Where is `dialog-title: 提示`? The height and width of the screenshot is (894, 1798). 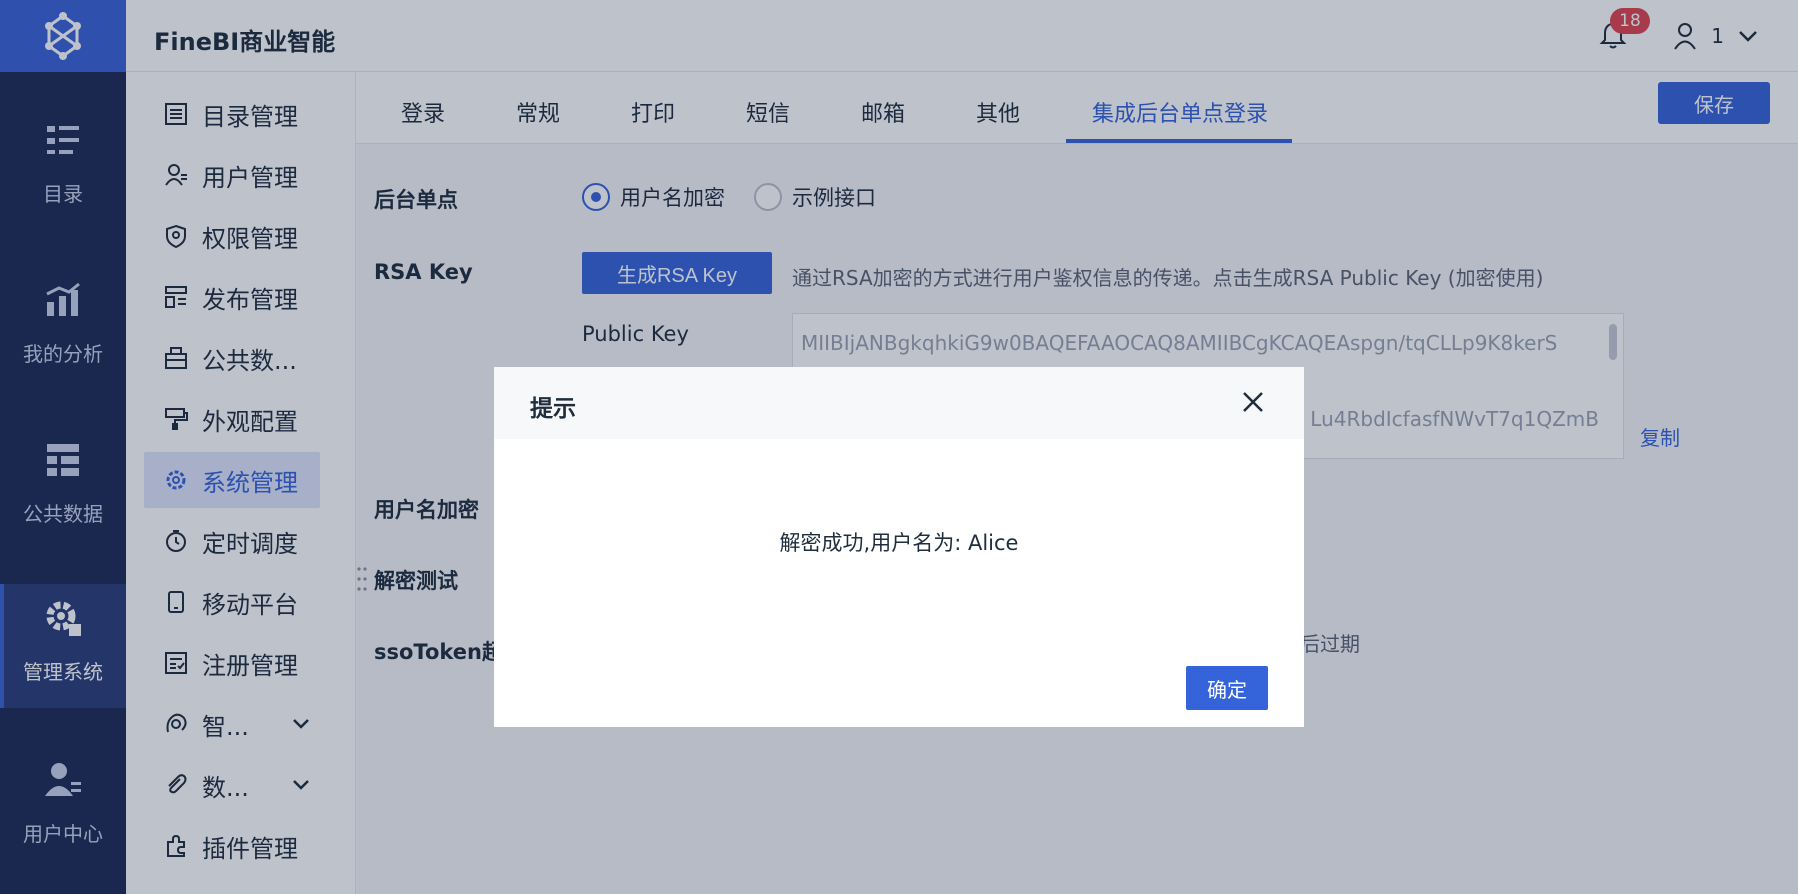 dialog-title: 提示 is located at coordinates (553, 409).